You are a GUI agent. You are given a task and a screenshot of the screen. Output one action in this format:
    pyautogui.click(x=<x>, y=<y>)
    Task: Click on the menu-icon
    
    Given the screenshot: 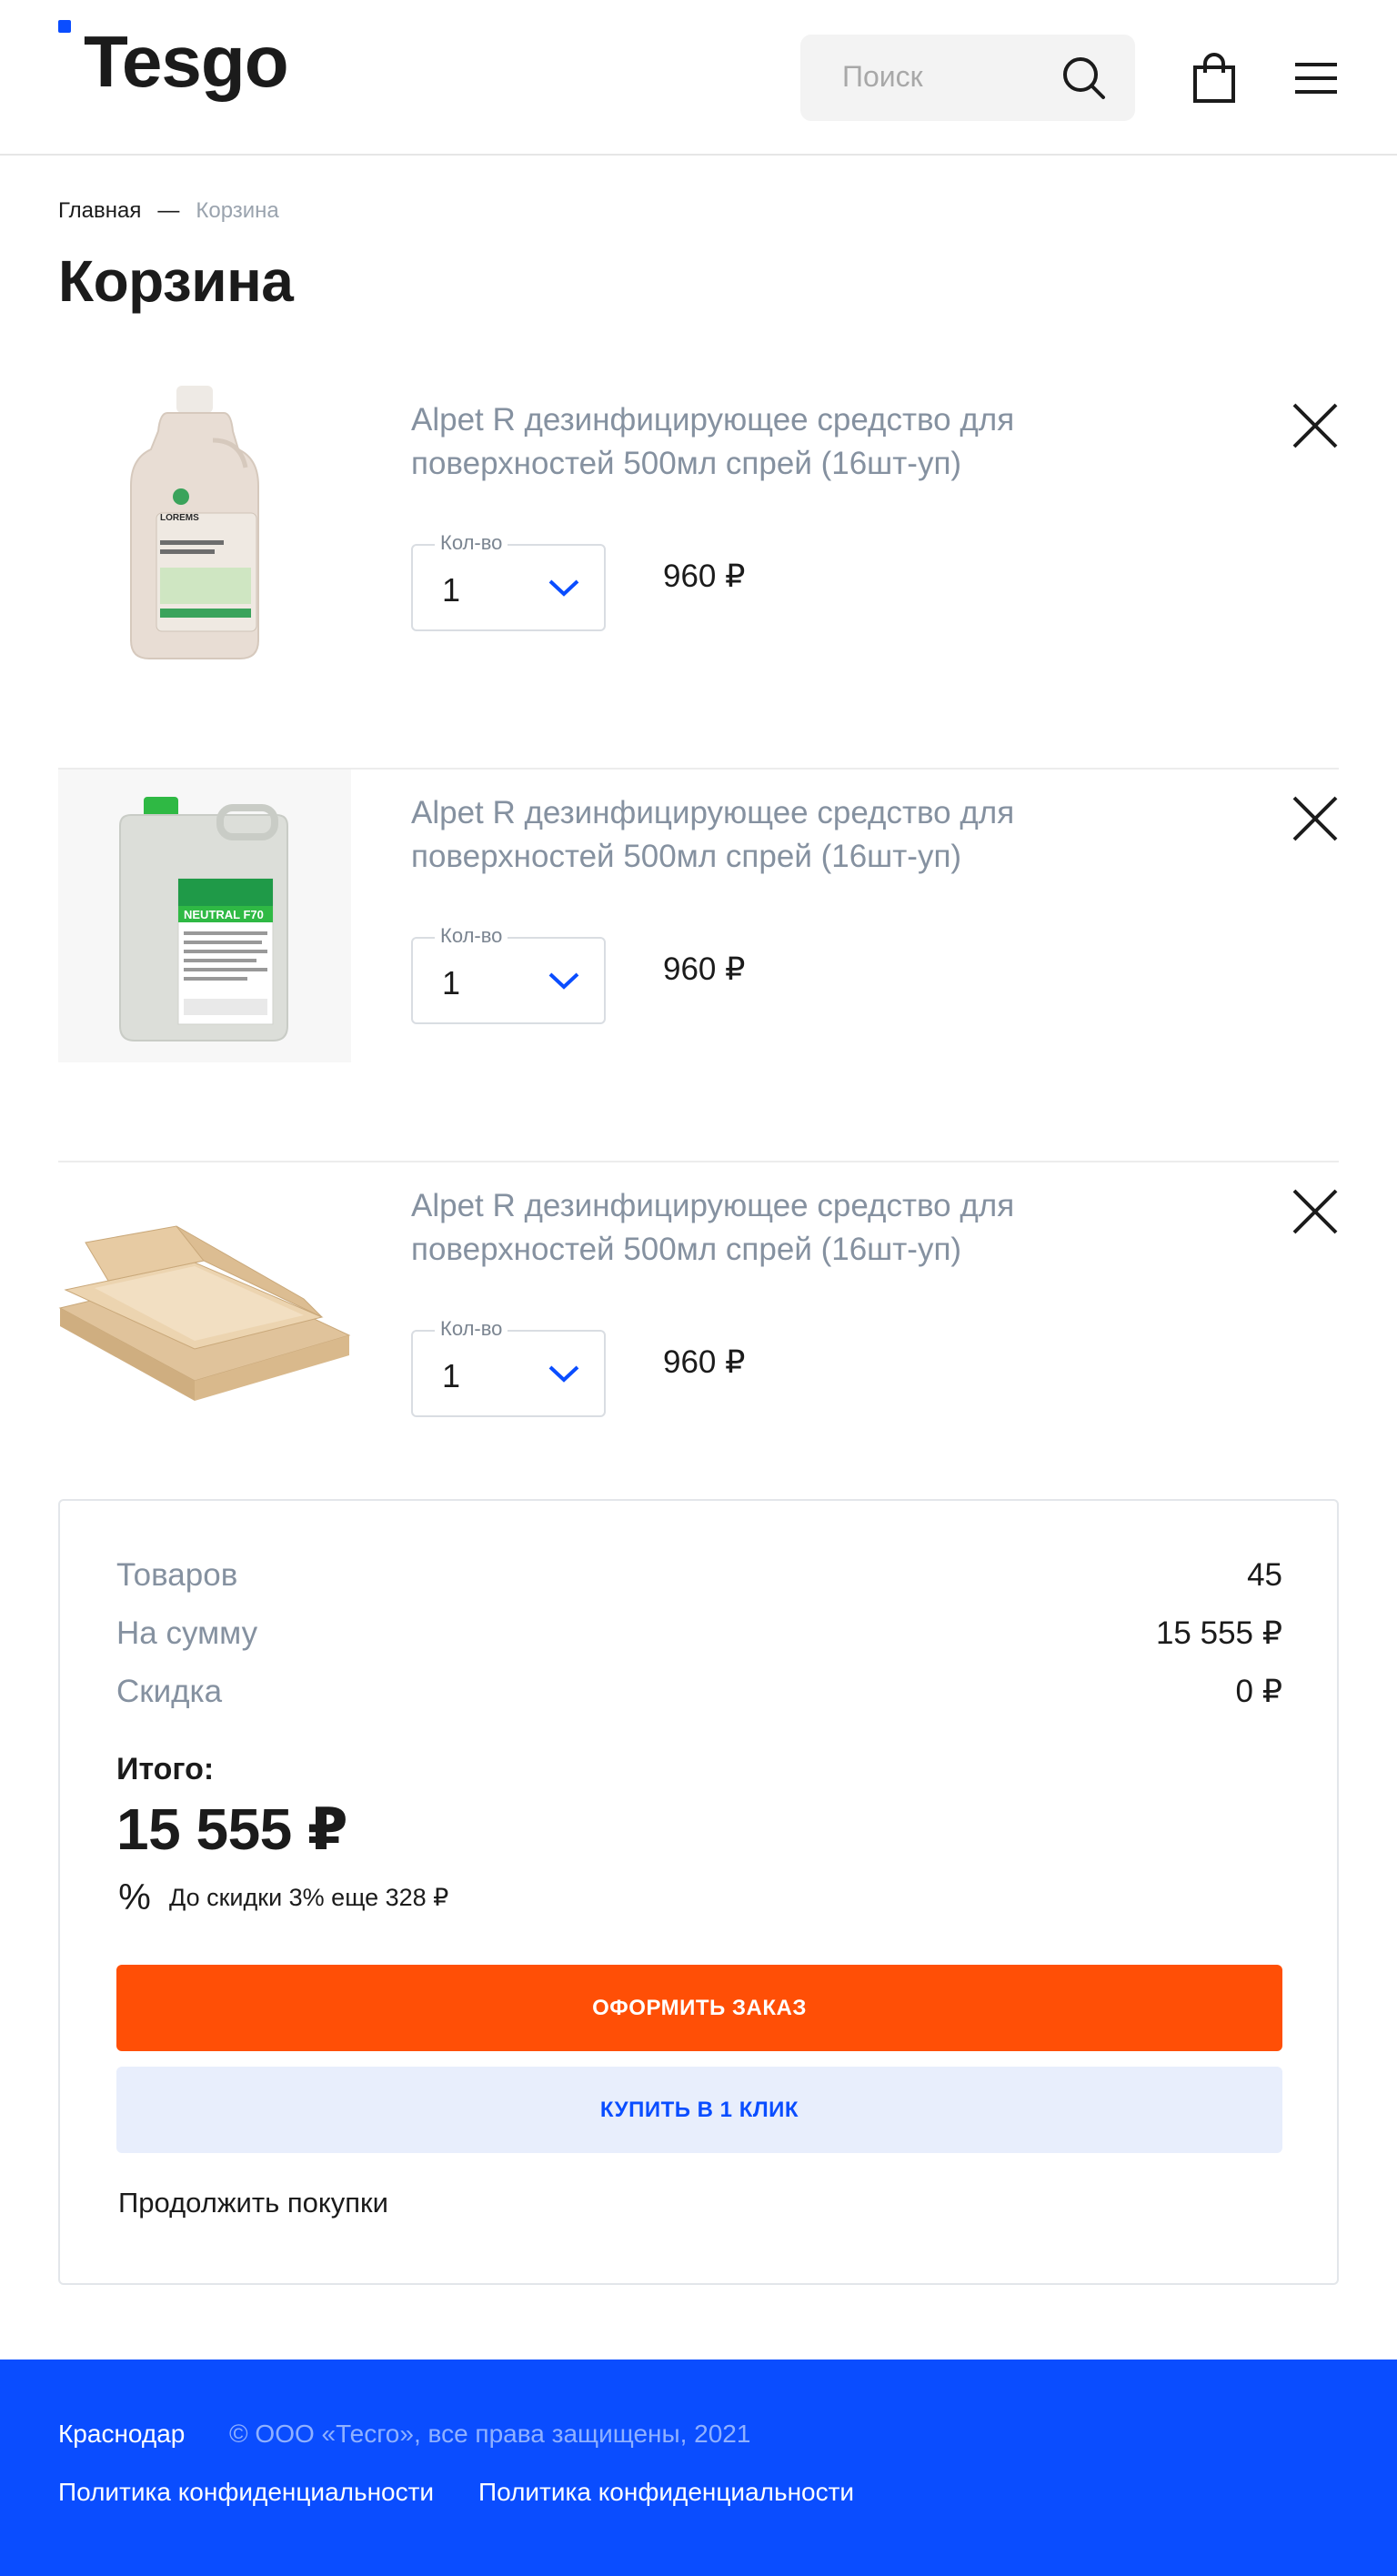 What is the action you would take?
    pyautogui.click(x=1316, y=78)
    